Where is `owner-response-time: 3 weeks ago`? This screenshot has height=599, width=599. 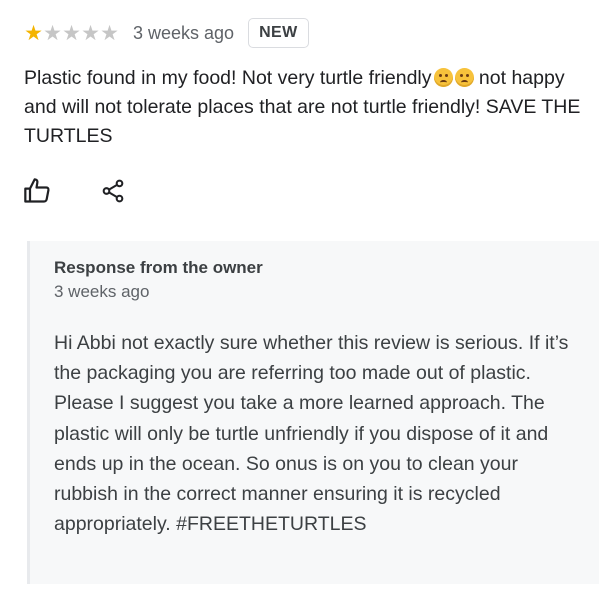 owner-response-time: 3 weeks ago is located at coordinates (102, 291).